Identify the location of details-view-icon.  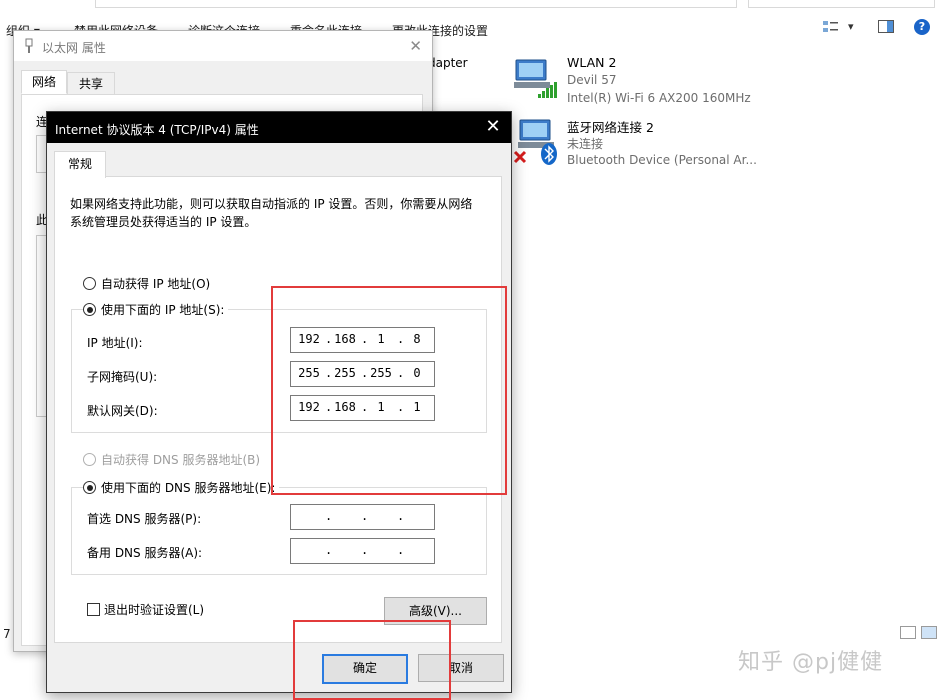
(908, 632).